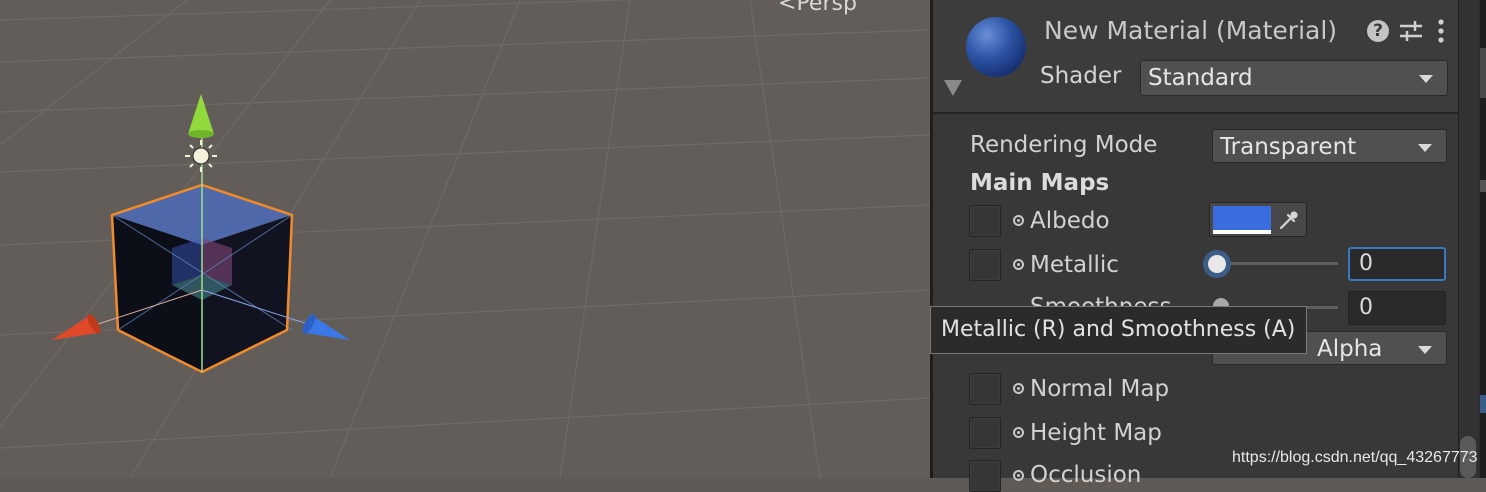  What do you see at coordinates (1289, 220) in the screenshot?
I see `eyedropper-icon` at bounding box center [1289, 220].